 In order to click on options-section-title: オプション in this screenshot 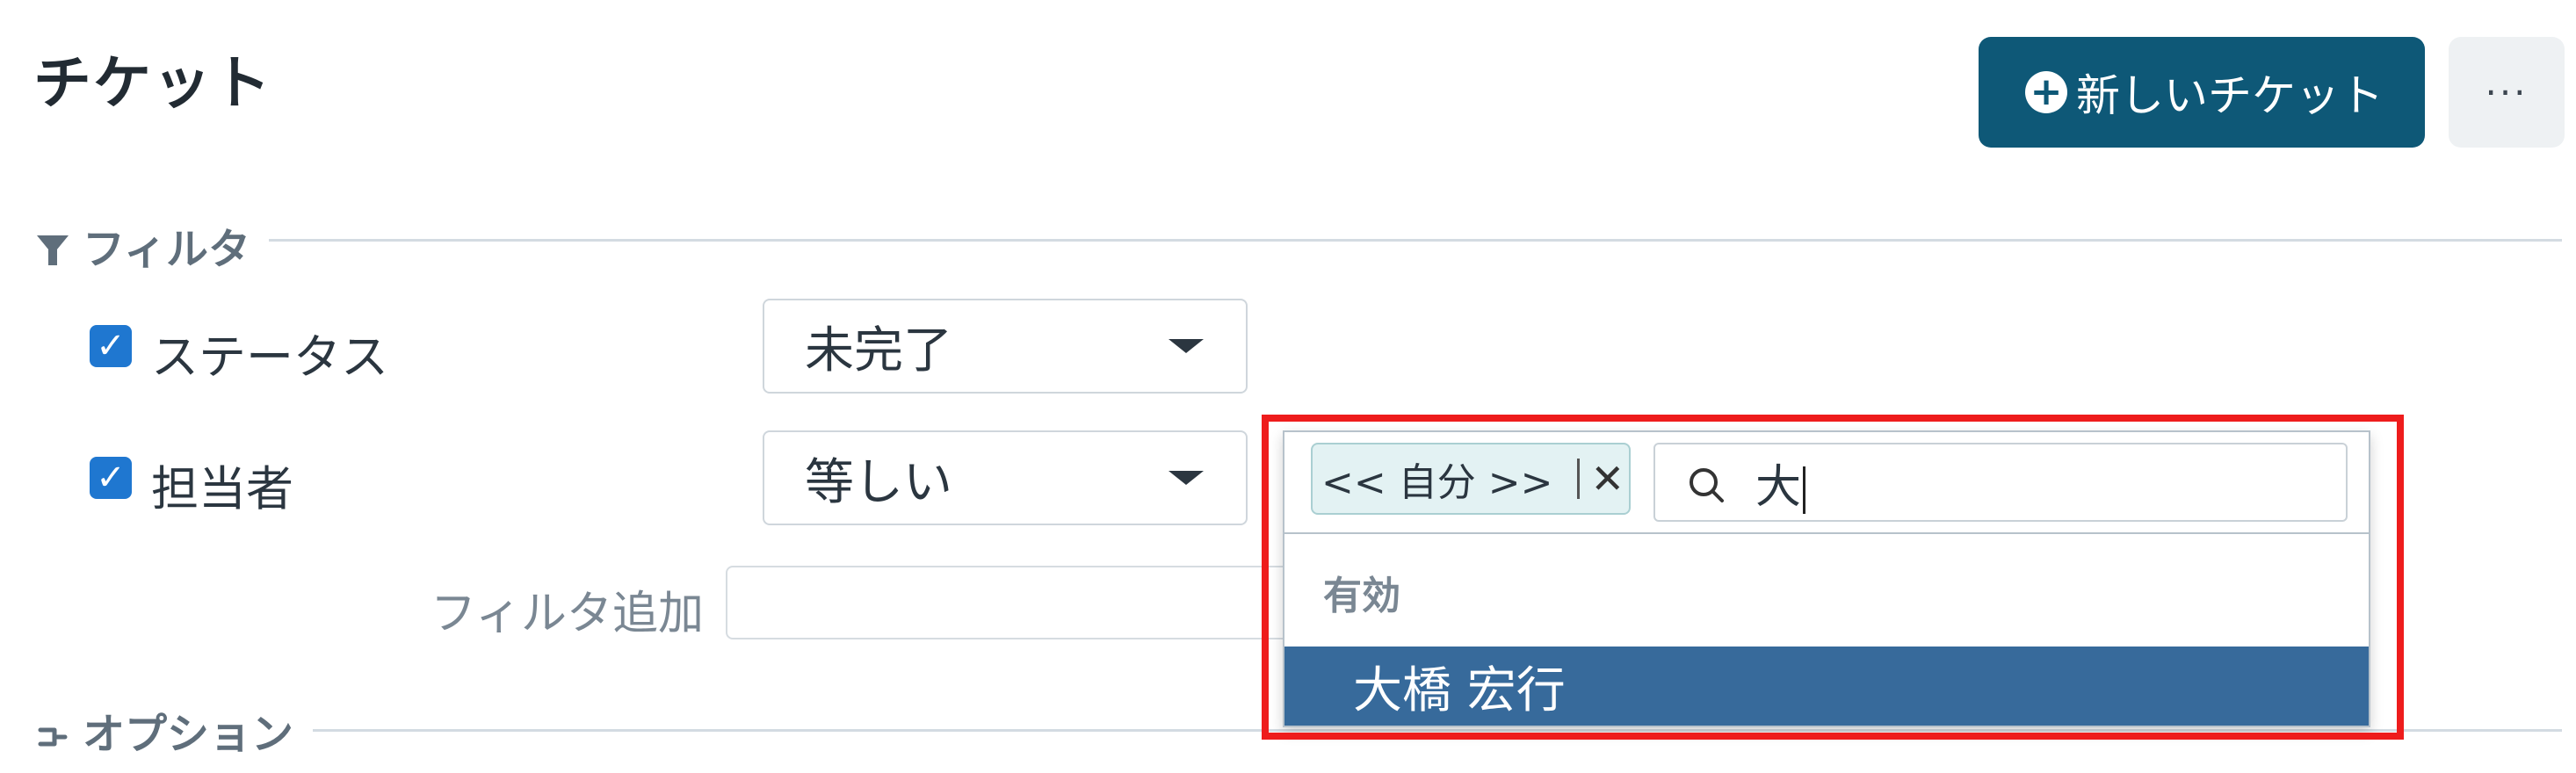, I will do `click(188, 735)`.